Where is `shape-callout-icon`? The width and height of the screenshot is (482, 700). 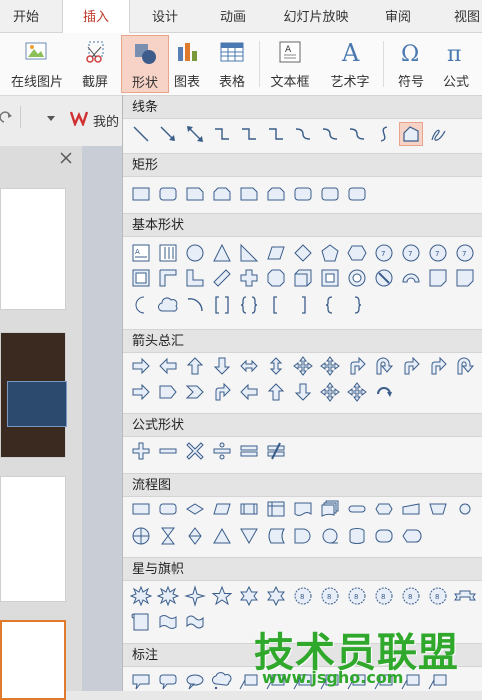
shape-callout-icon is located at coordinates (141, 682).